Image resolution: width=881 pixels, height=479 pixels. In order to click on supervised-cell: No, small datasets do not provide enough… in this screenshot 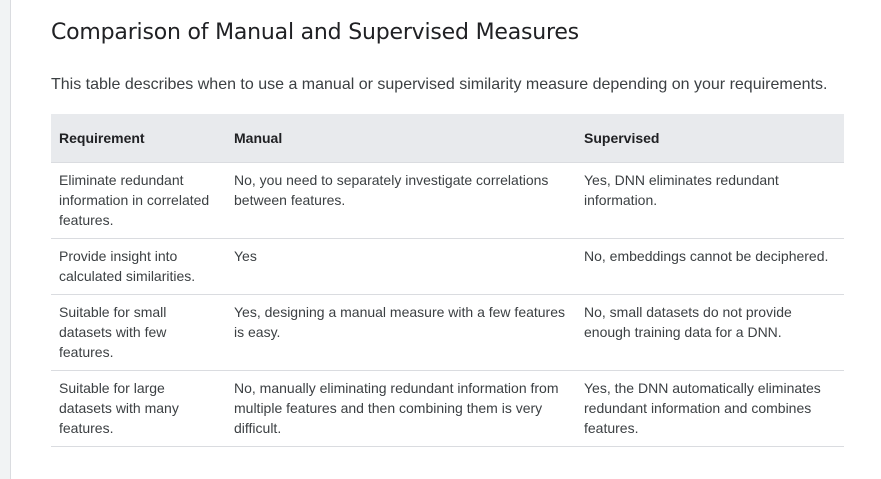, I will do `click(710, 332)`.